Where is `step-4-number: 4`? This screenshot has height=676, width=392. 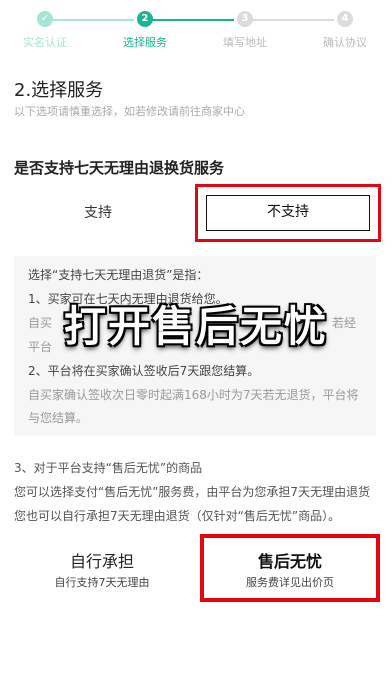
step-4-number: 4 is located at coordinates (345, 19).